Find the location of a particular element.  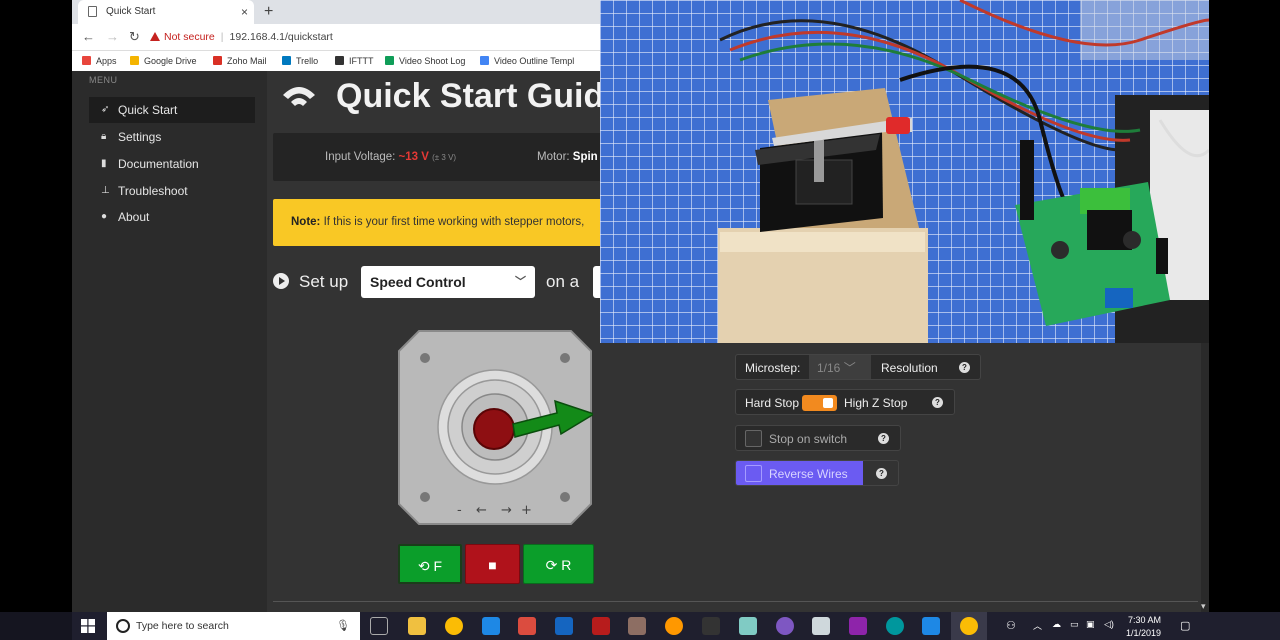

reload-icon: ↻ is located at coordinates (134, 37).